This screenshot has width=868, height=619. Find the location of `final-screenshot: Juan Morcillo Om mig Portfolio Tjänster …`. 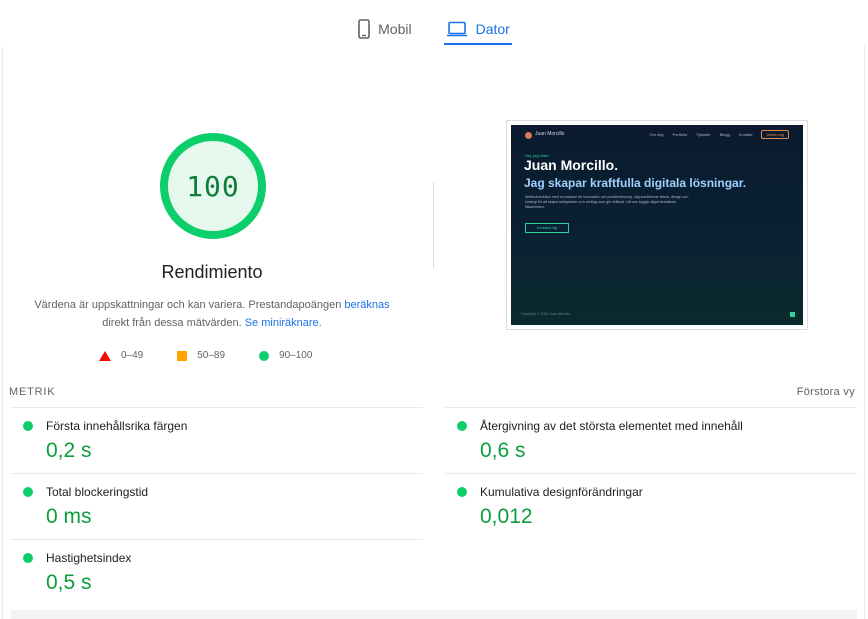

final-screenshot: Juan Morcillo Om mig Portfolio Tjänster … is located at coordinates (657, 225).